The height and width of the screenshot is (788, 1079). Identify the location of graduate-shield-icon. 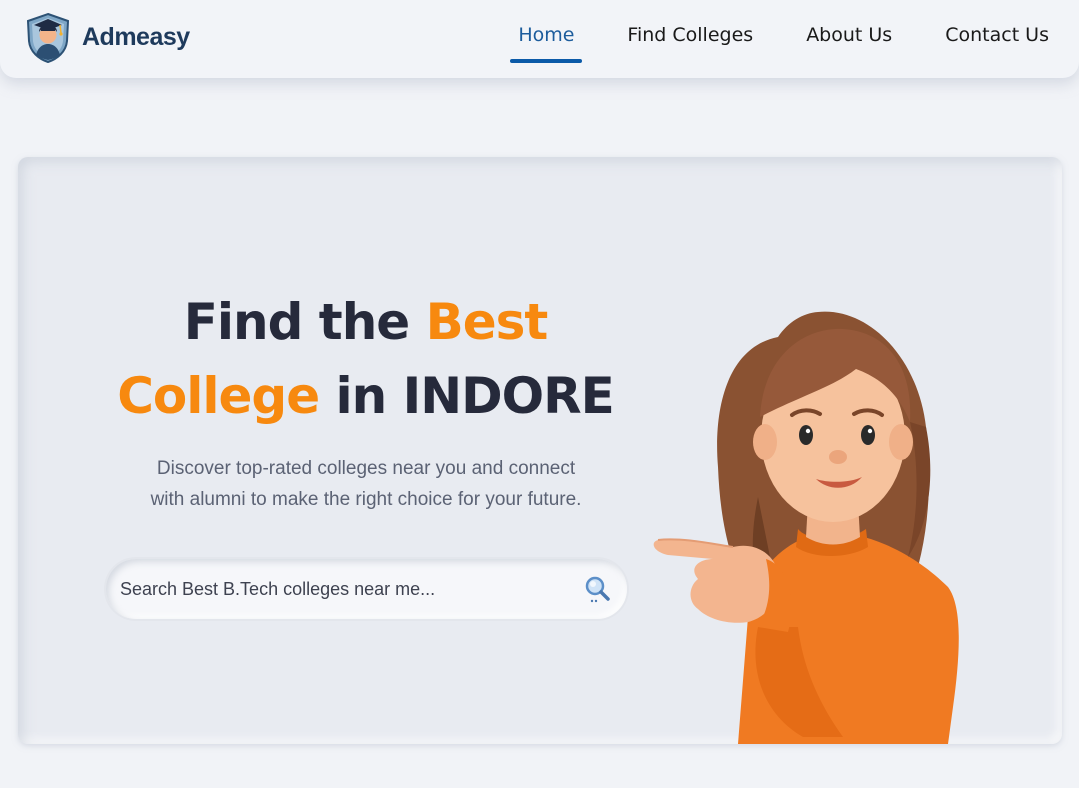
(48, 37).